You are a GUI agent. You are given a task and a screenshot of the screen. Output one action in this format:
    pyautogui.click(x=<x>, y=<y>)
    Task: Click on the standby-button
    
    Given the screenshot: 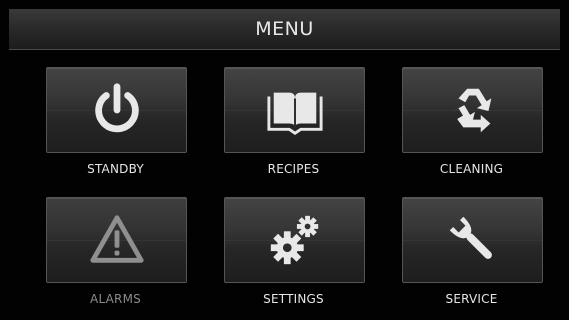 What is the action you would take?
    pyautogui.click(x=116, y=110)
    